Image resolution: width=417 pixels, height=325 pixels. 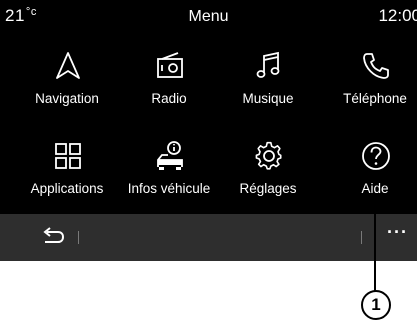 What do you see at coordinates (268, 98) in the screenshot?
I see `tile-label: Musique` at bounding box center [268, 98].